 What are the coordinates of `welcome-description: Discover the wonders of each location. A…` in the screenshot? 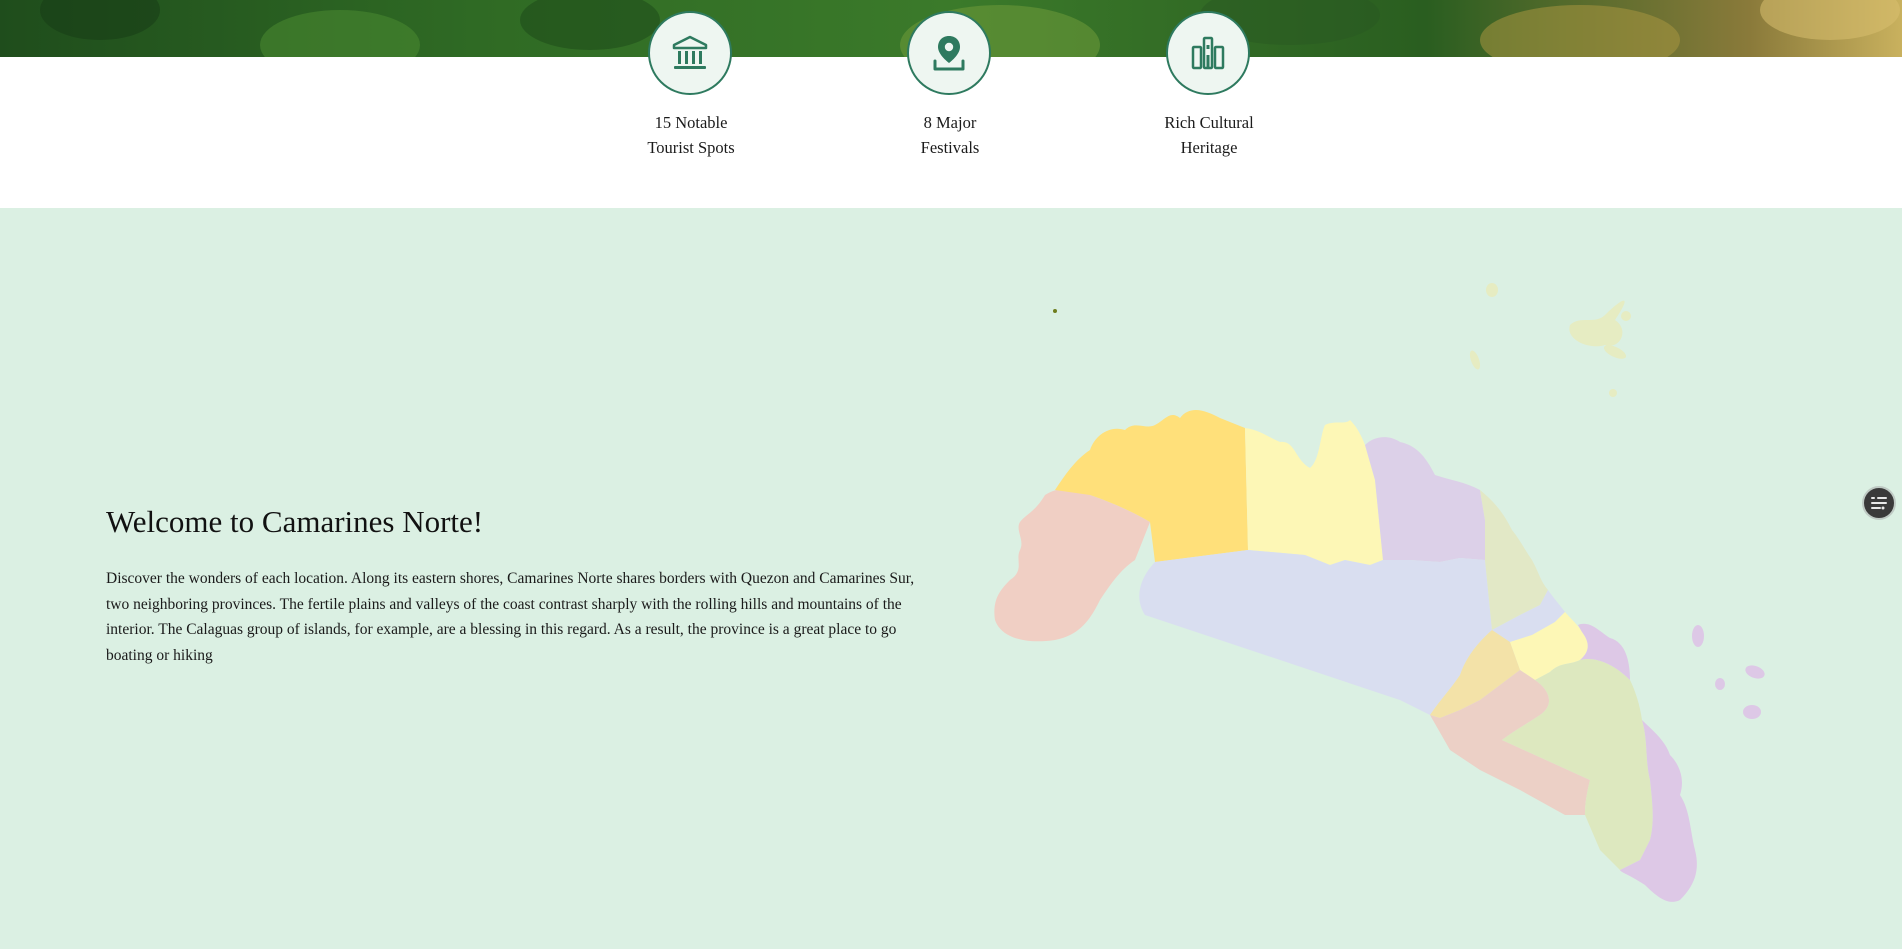 It's located at (510, 617).